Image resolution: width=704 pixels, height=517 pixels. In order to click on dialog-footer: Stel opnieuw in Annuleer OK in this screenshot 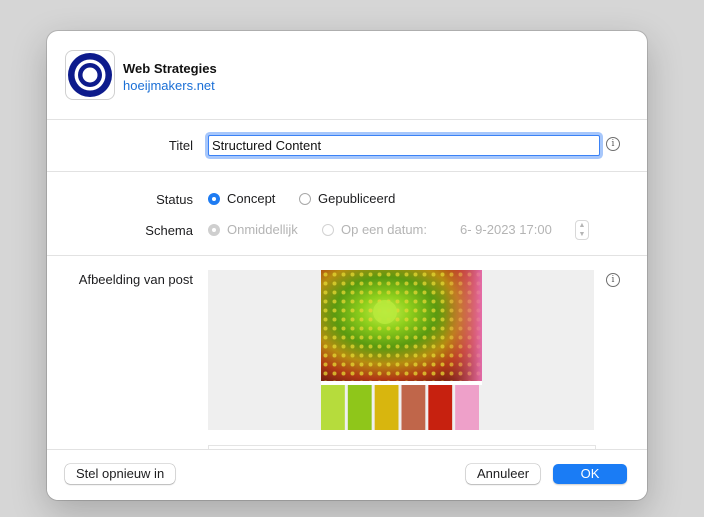, I will do `click(347, 474)`.